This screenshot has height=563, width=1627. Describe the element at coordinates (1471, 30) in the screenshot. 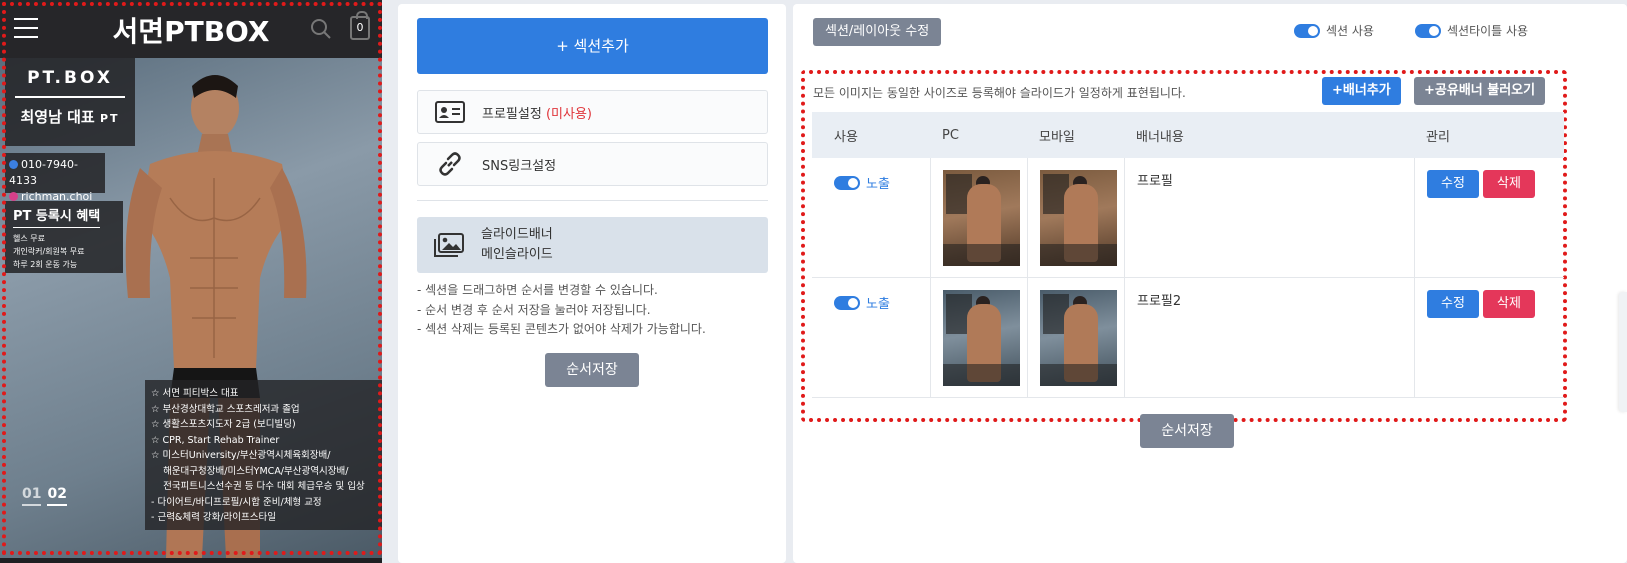

I see `section-title-use-toggle: 섹션타이틀 사용` at that location.